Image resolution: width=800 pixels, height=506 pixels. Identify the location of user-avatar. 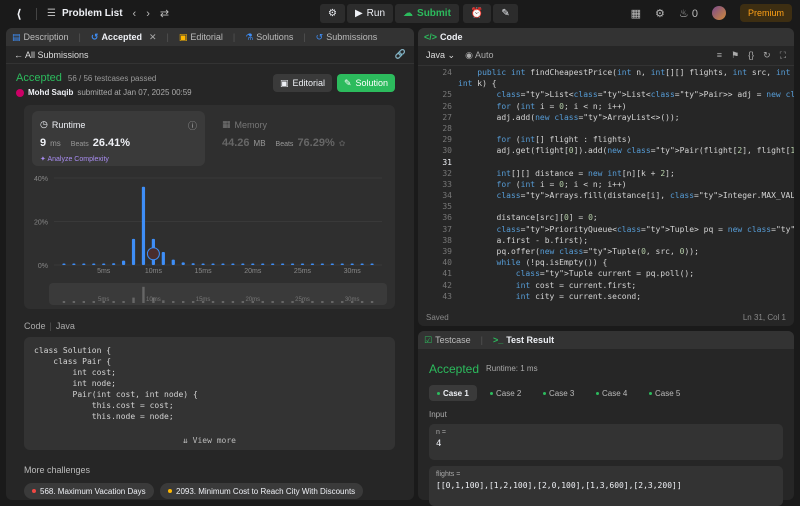
(718, 13).